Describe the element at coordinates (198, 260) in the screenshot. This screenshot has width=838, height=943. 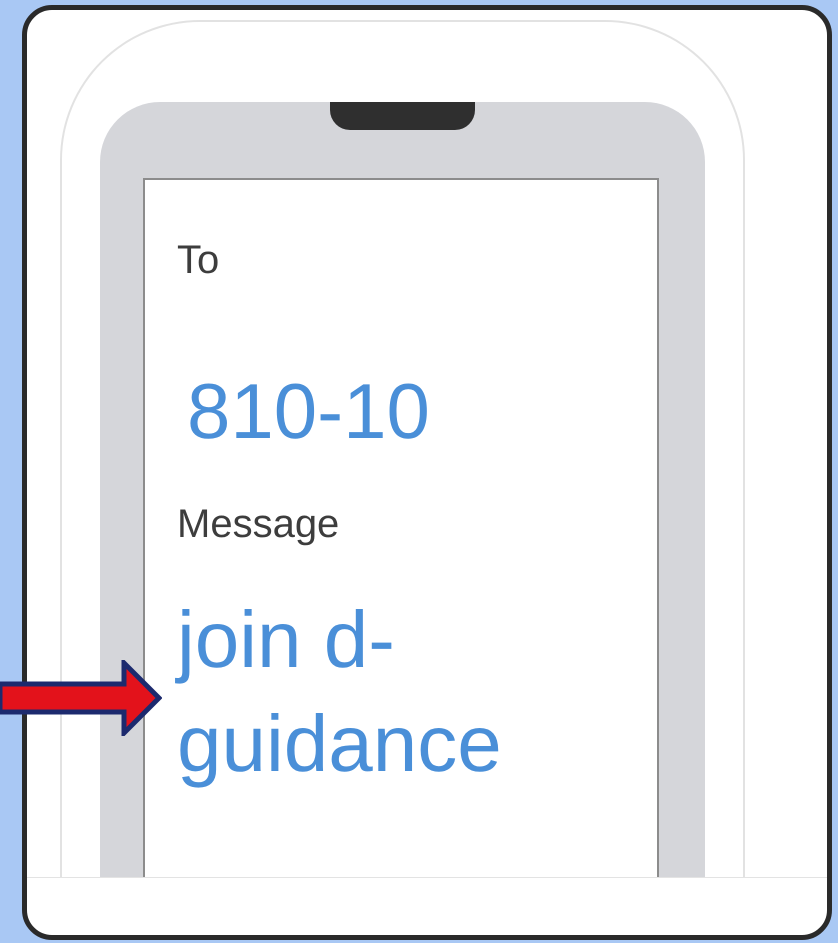
I see `to-label: To` at that location.